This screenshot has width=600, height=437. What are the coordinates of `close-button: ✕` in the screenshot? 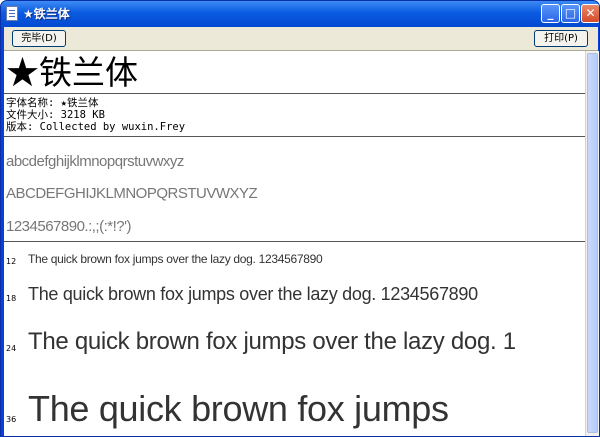 It's located at (590, 13).